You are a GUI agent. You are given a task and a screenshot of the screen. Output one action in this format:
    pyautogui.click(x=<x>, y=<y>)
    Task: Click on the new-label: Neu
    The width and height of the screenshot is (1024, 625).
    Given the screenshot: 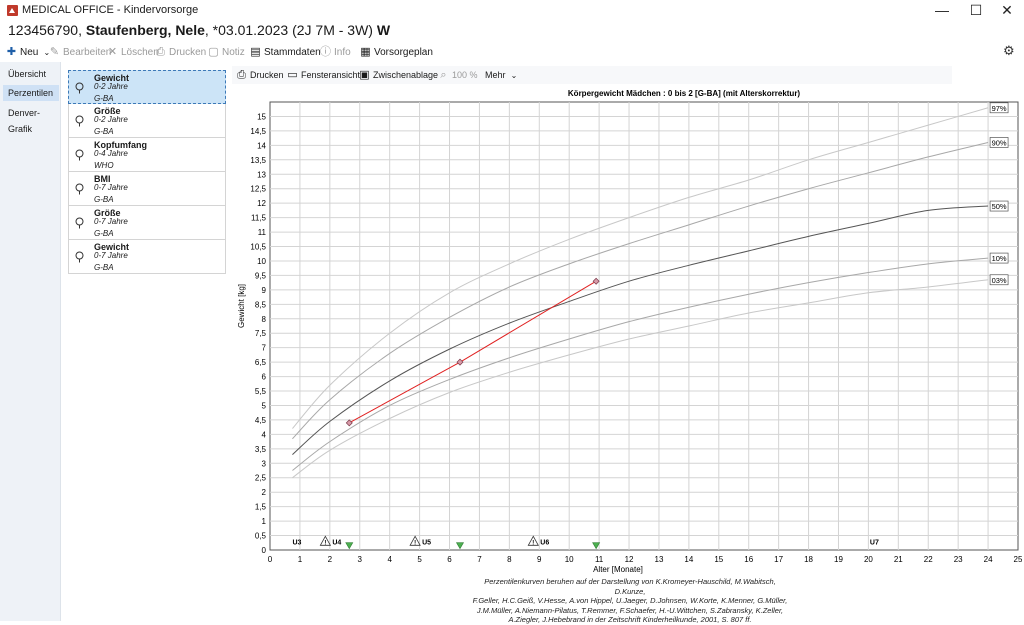 What is the action you would take?
    pyautogui.click(x=29, y=52)
    